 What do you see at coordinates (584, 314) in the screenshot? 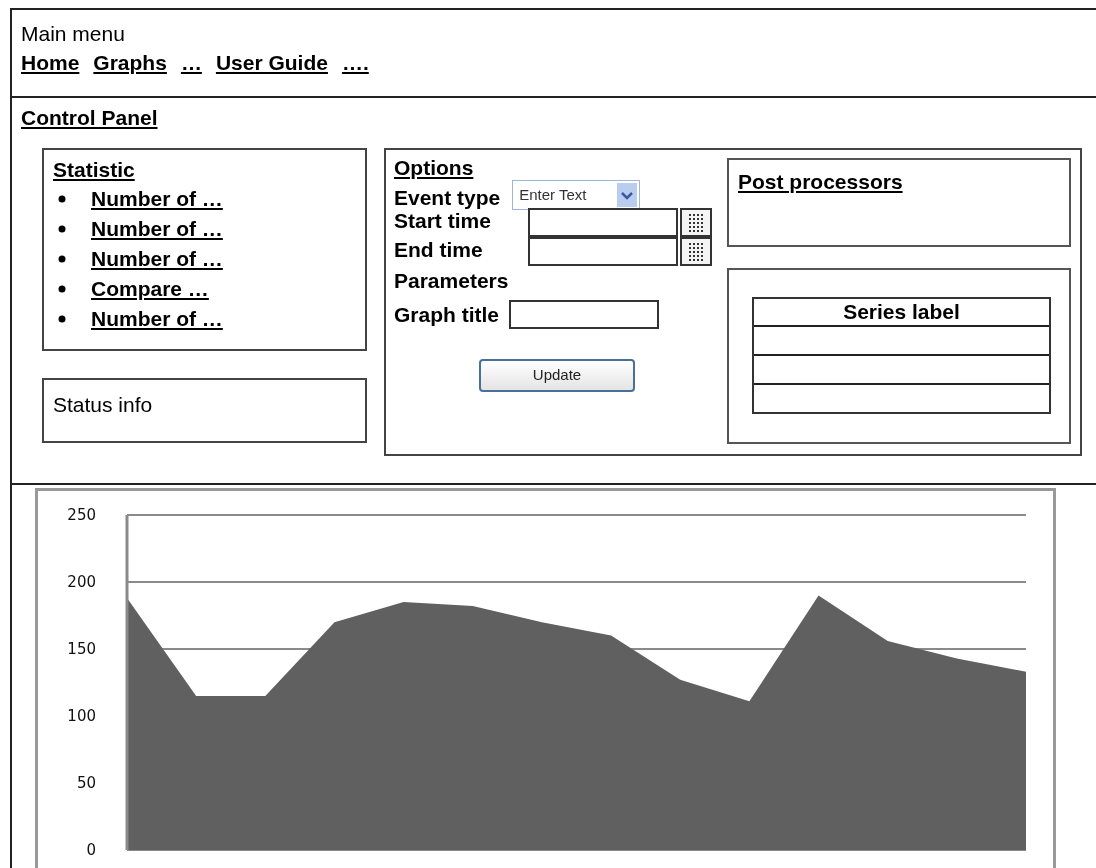
I see `graph-title-input` at bounding box center [584, 314].